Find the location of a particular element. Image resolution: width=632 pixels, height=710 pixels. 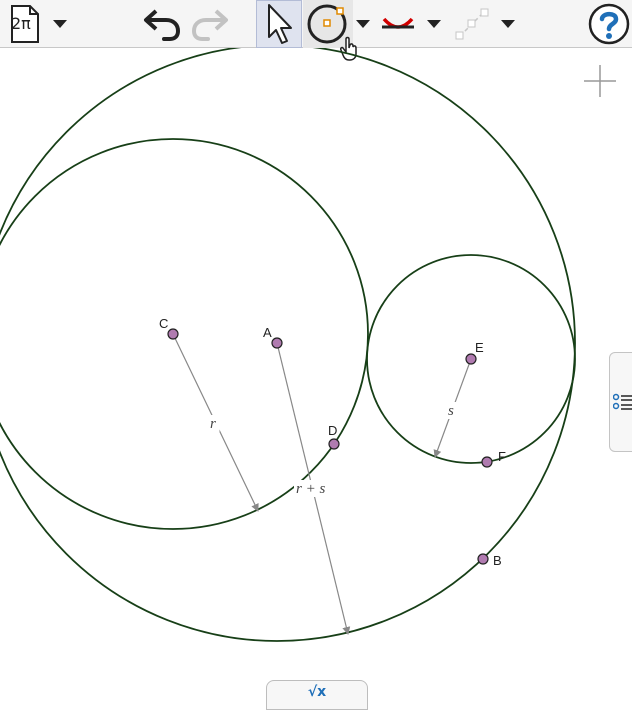

redo-button is located at coordinates (210, 24).